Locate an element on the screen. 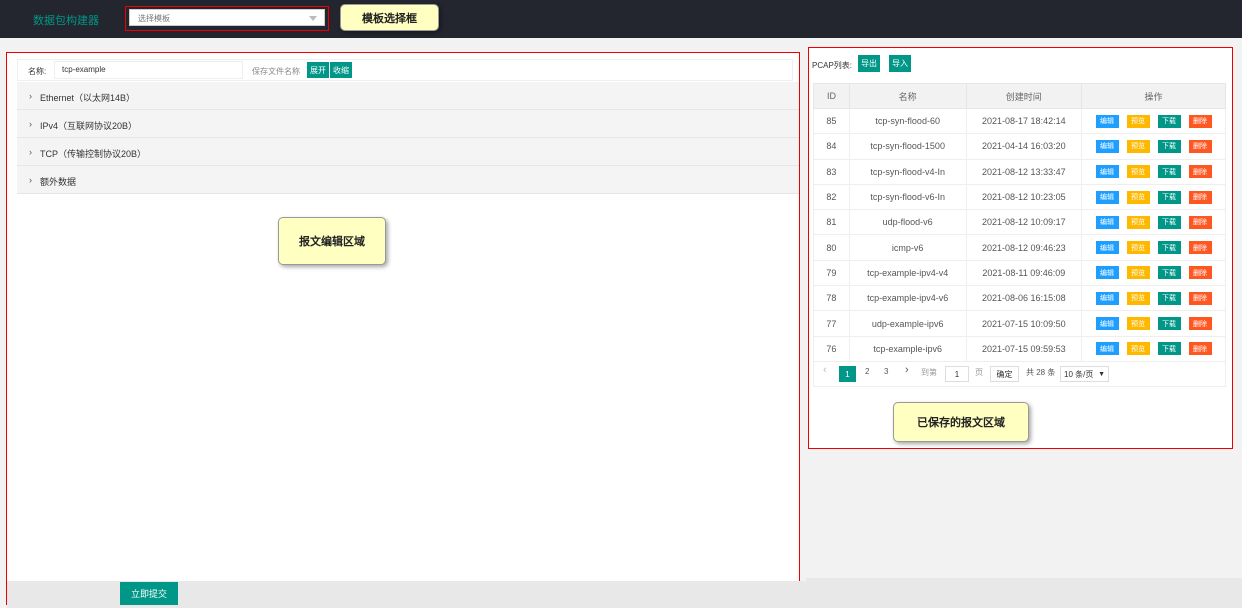 This screenshot has width=1242, height=608. section-extra-data: › 额外数据 is located at coordinates (408, 180).